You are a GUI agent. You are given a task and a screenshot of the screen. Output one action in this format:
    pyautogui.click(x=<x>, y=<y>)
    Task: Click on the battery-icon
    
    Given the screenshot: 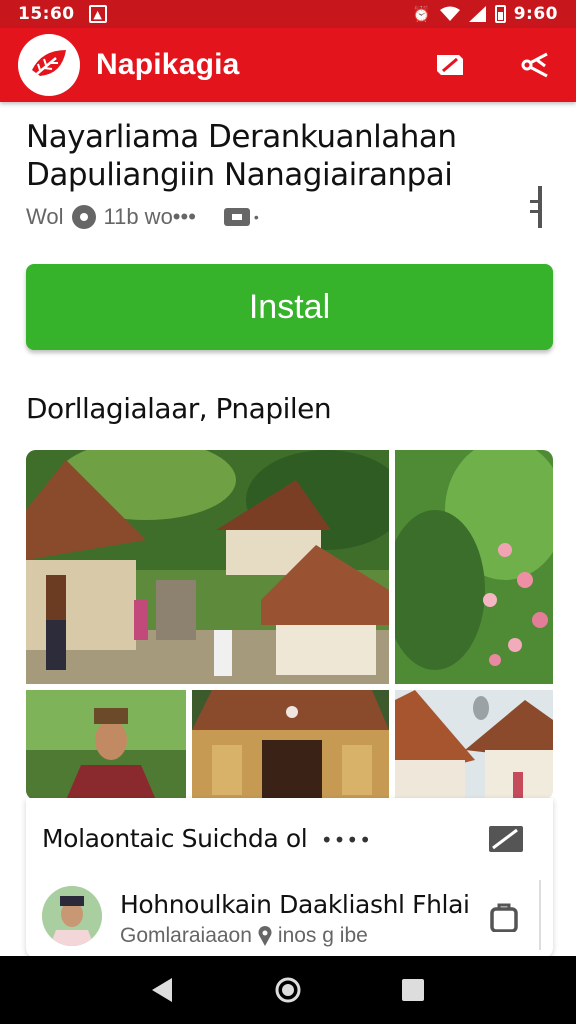 What is the action you would take?
    pyautogui.click(x=500, y=14)
    